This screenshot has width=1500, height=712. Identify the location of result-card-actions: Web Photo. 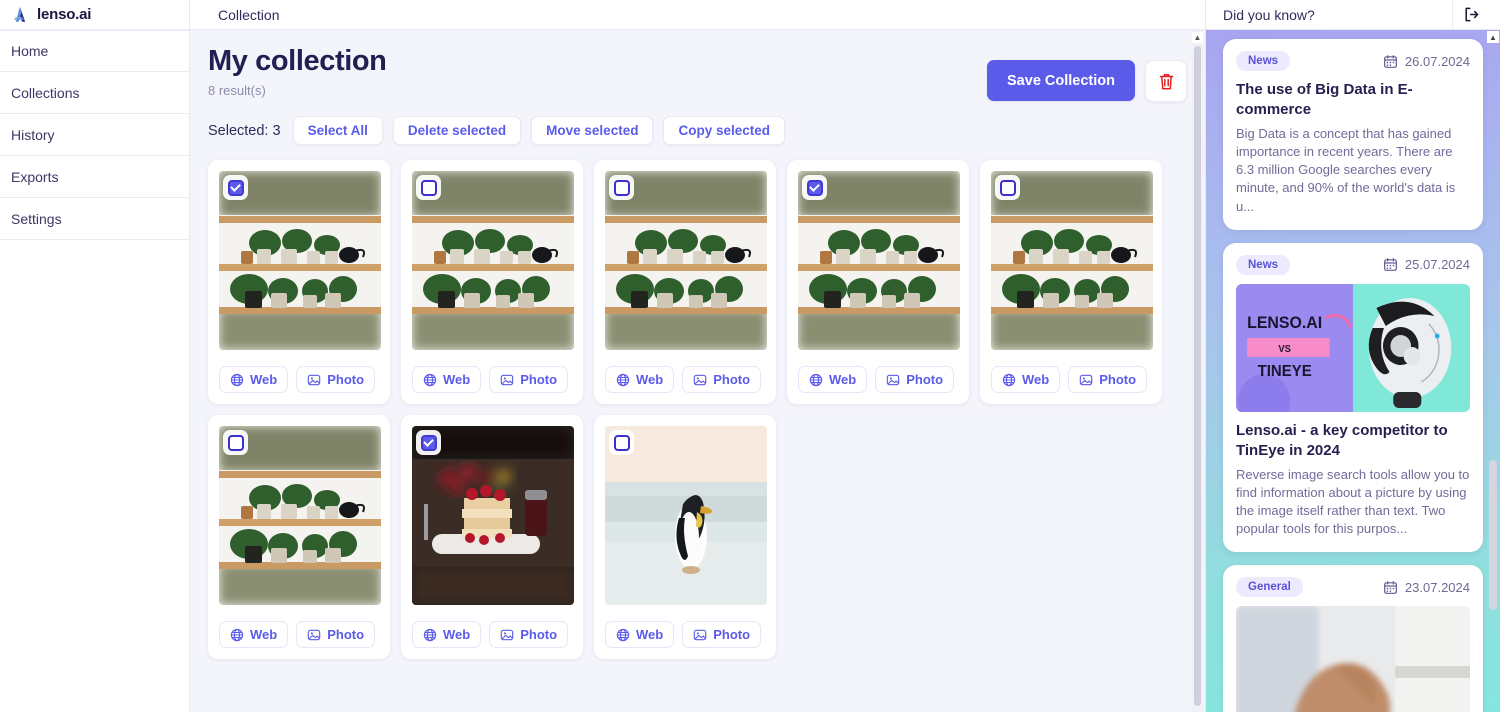
(1071, 379).